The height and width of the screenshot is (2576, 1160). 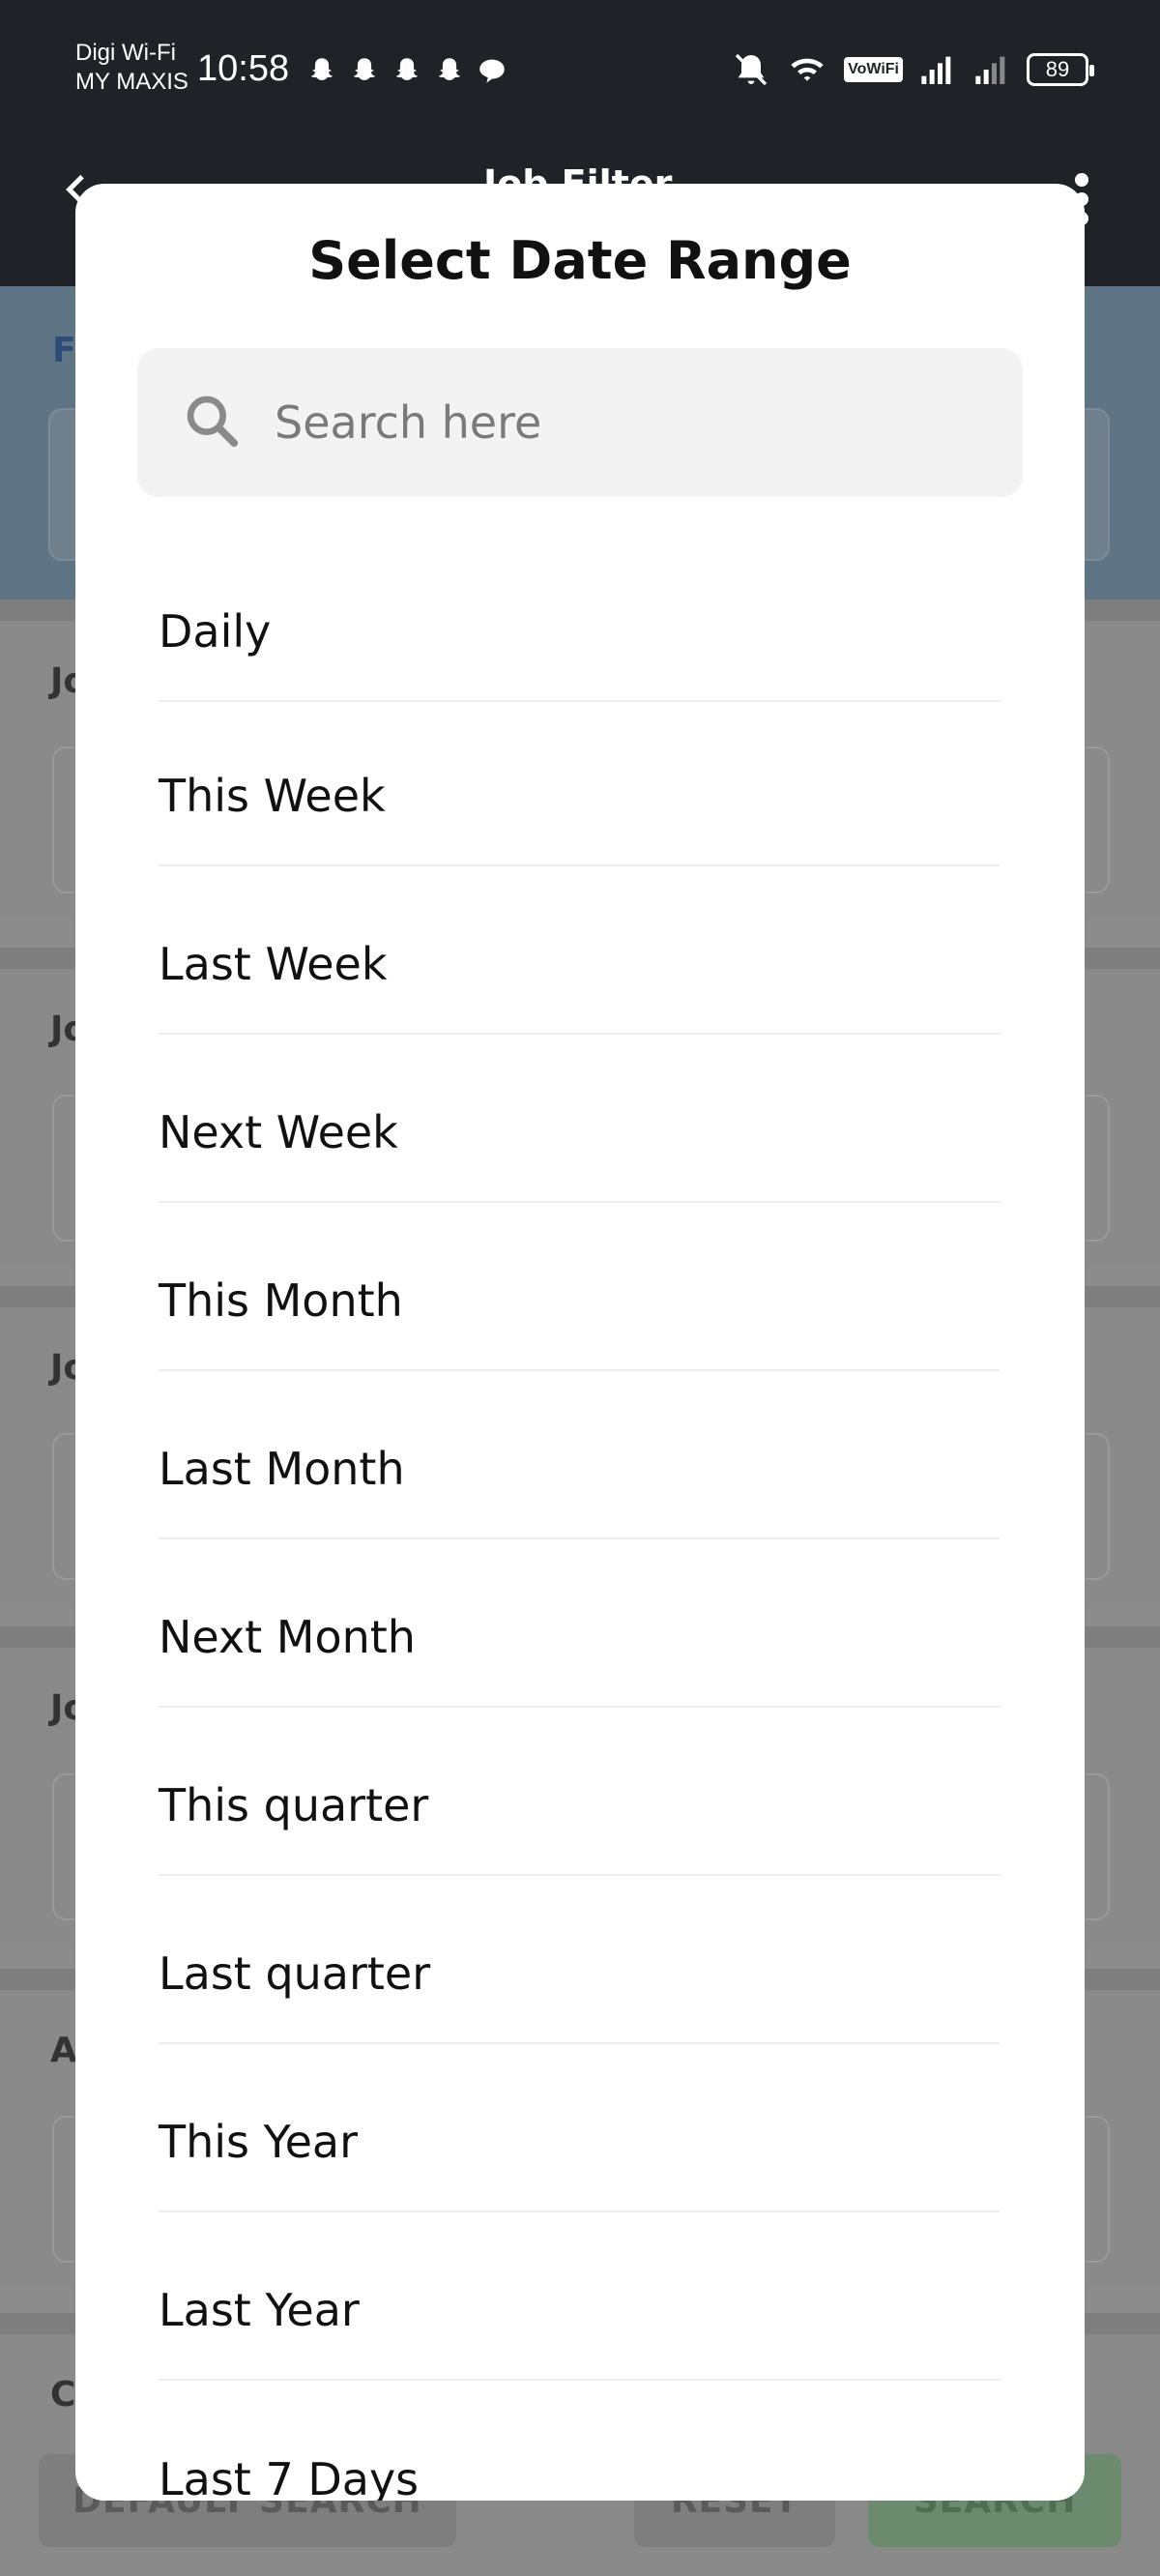 I want to click on option-label: Next Week, so click(x=278, y=1132).